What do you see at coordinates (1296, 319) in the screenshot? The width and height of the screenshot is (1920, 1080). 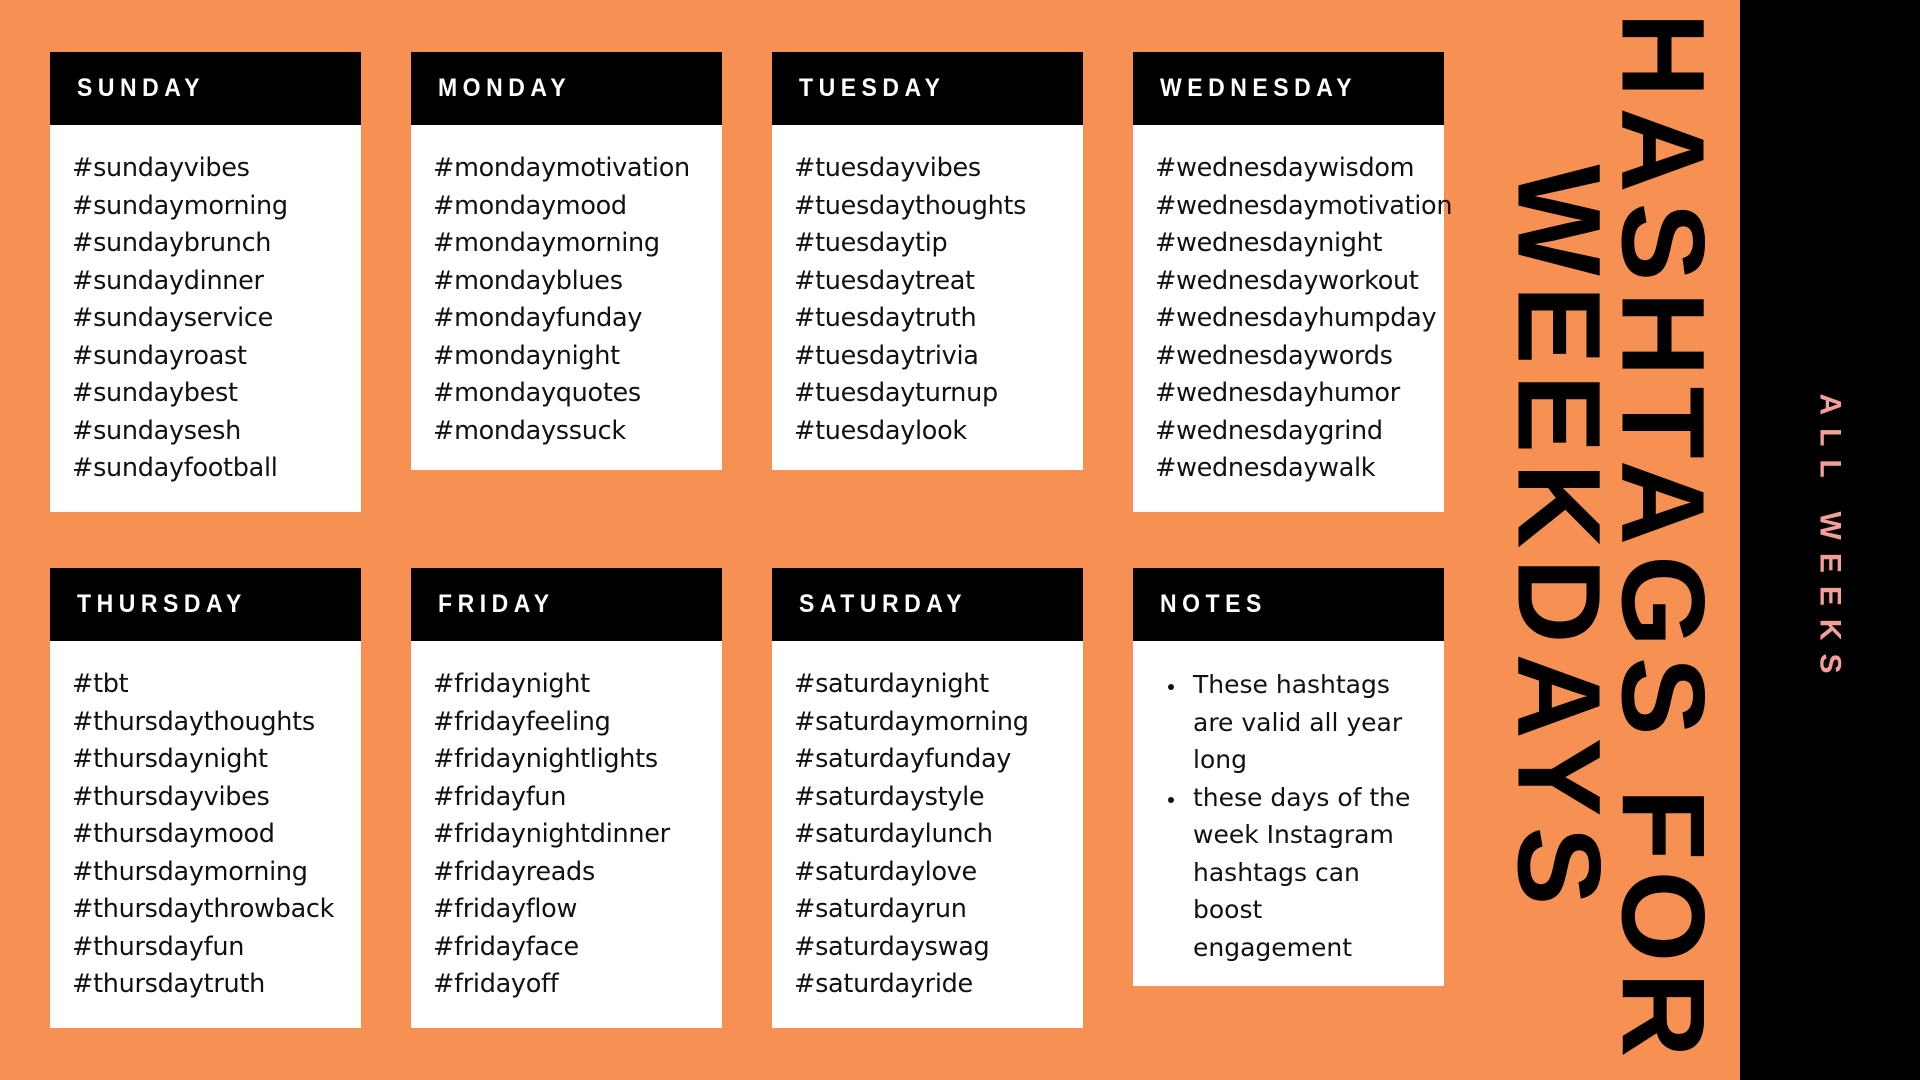 I see `hashtag-item: #wednesdayhumpday` at bounding box center [1296, 319].